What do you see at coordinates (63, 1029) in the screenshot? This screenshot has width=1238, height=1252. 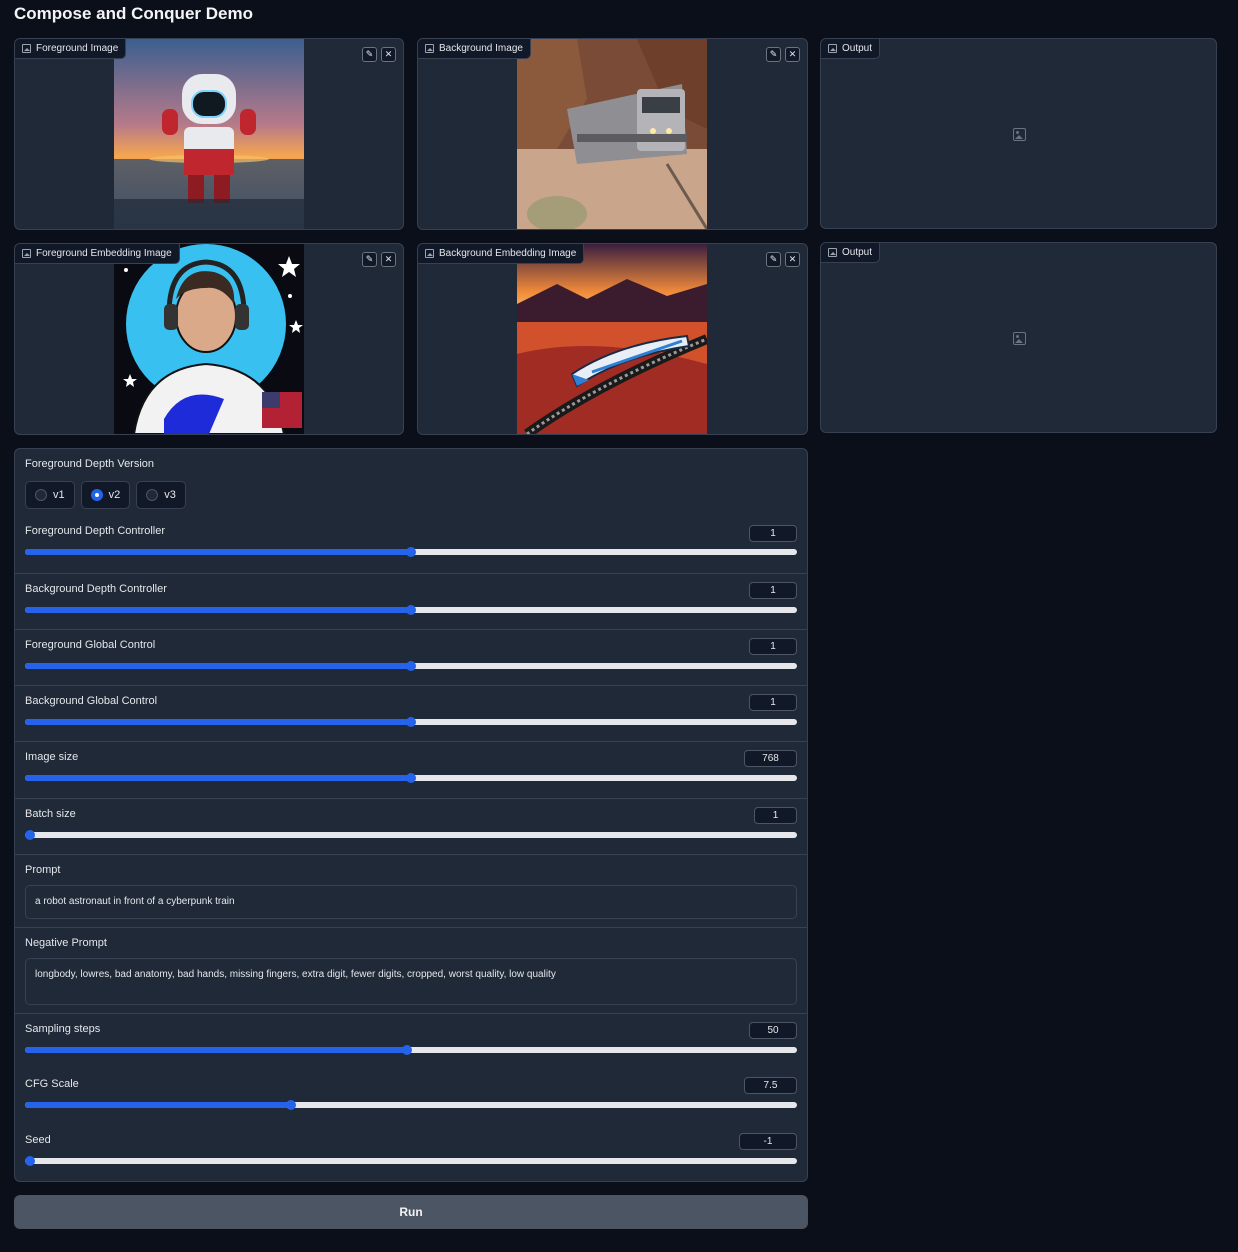 I see `sampling-steps-label: Sampling steps` at bounding box center [63, 1029].